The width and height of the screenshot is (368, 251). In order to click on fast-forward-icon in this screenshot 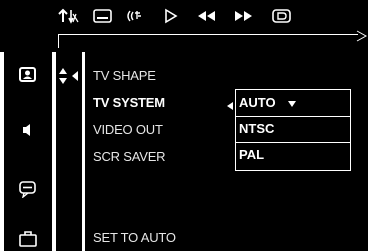, I will do `click(243, 16)`.